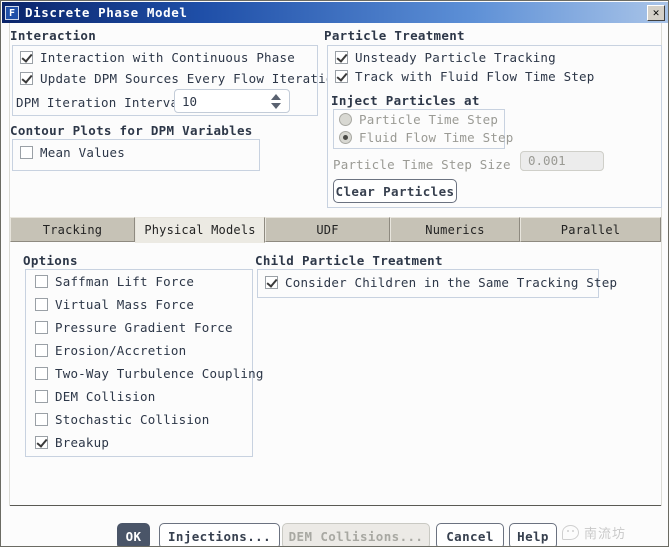  What do you see at coordinates (50, 260) in the screenshot?
I see `options-group-title: Options` at bounding box center [50, 260].